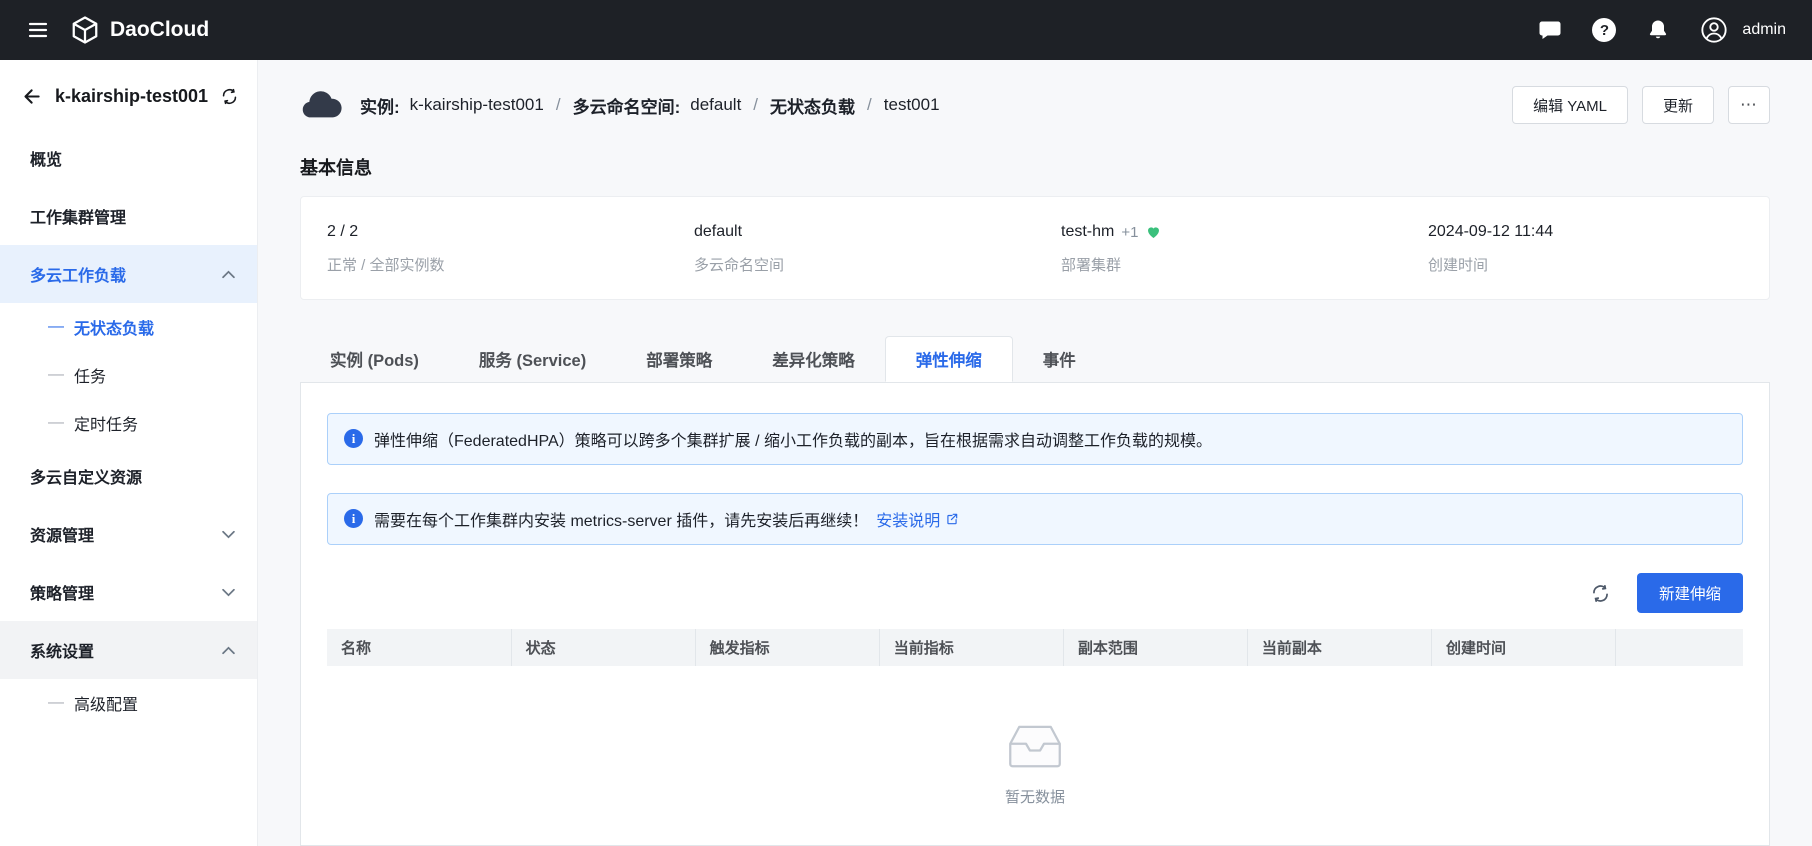 This screenshot has width=1812, height=846. I want to click on breadcrumb-namespace-label: 多云命名空间:, so click(626, 107).